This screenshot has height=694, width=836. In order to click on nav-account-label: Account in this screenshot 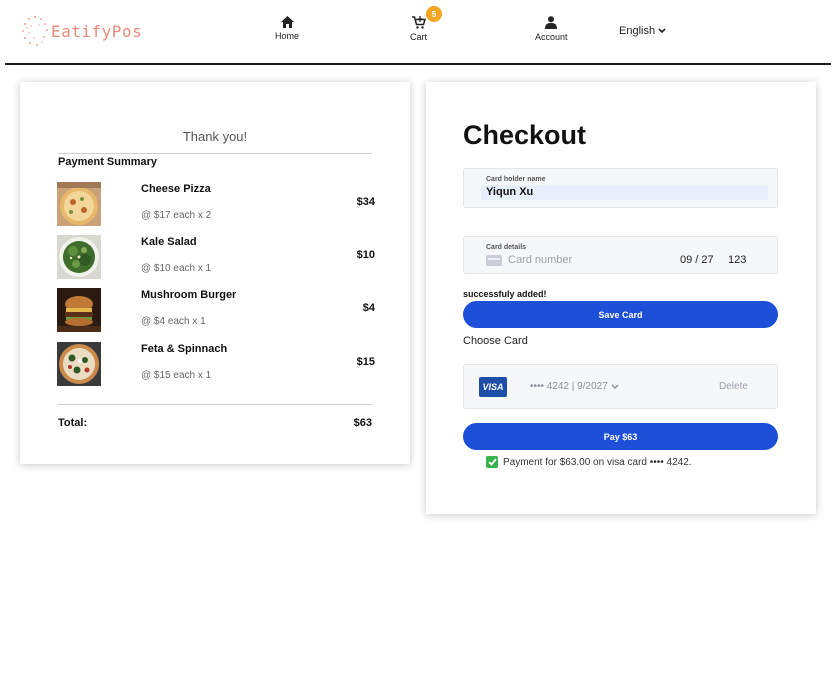, I will do `click(551, 37)`.